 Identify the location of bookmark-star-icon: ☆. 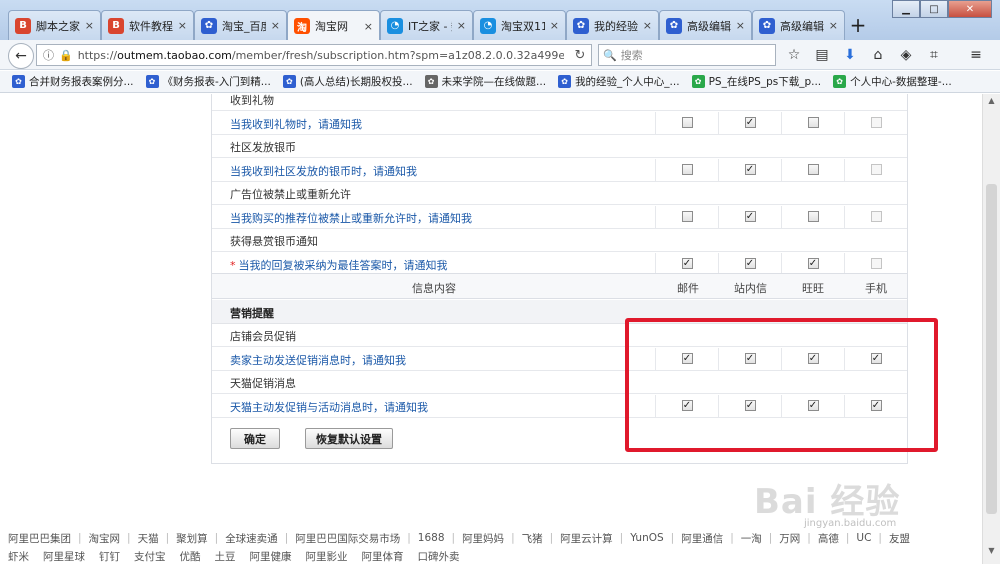
(794, 55).